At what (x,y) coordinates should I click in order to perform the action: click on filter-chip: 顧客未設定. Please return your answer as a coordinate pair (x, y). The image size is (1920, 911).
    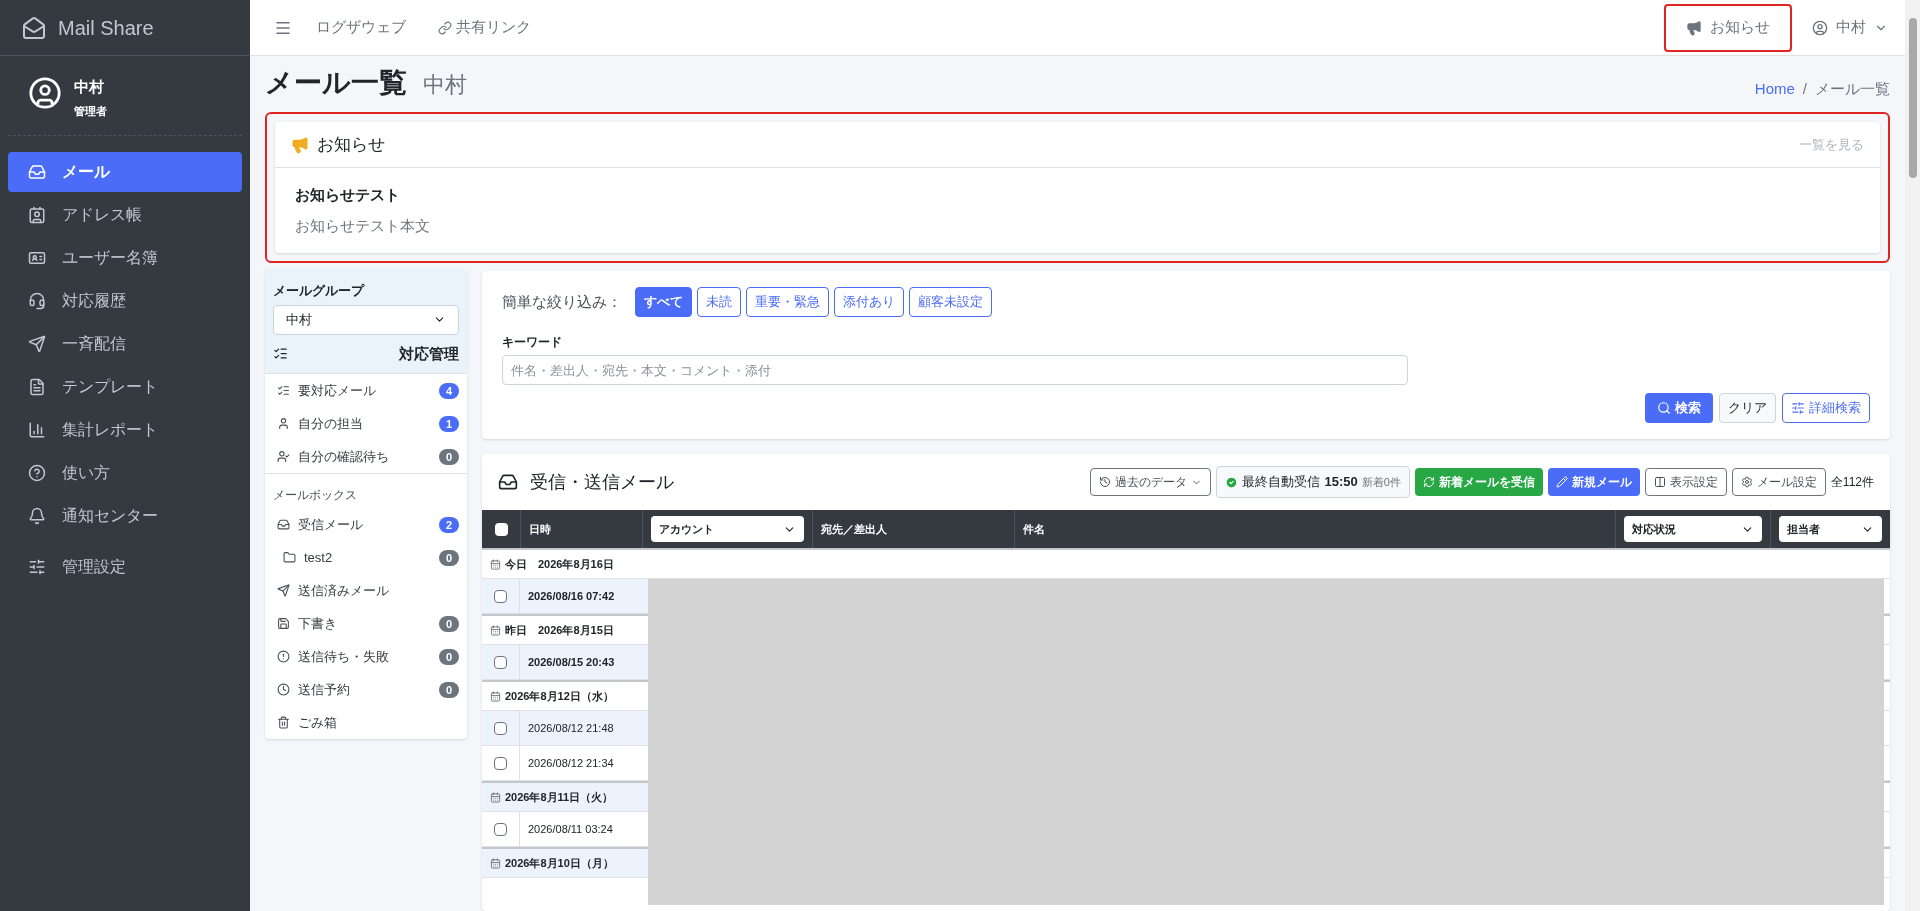
    Looking at the image, I should click on (950, 302).